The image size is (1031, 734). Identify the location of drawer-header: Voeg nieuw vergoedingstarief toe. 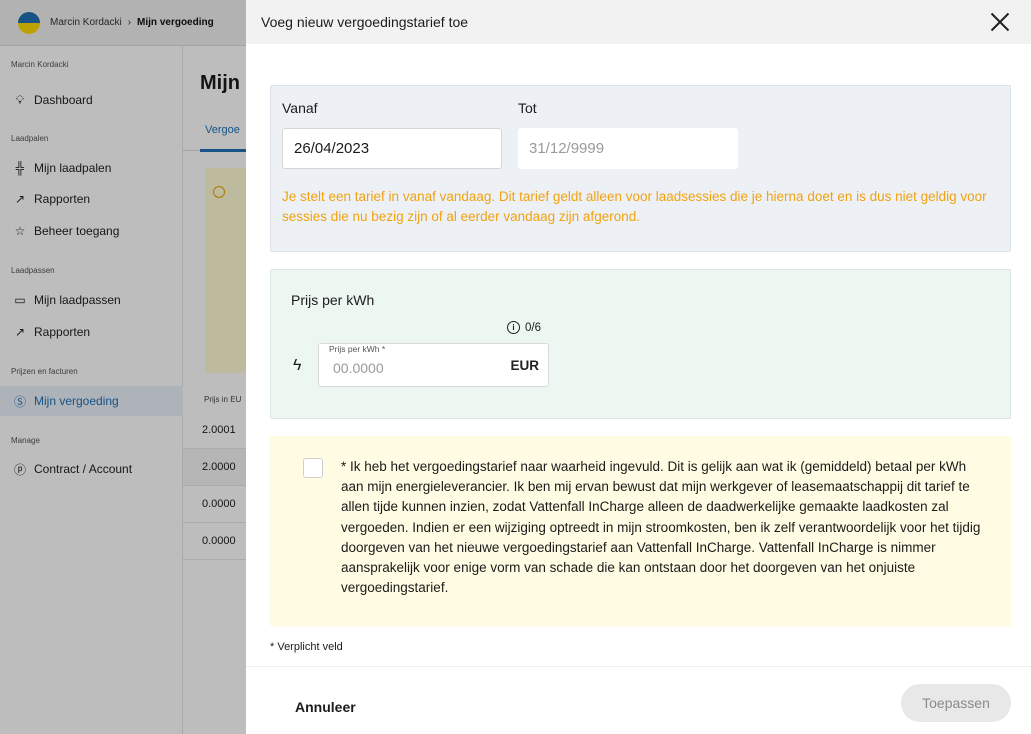
(638, 22).